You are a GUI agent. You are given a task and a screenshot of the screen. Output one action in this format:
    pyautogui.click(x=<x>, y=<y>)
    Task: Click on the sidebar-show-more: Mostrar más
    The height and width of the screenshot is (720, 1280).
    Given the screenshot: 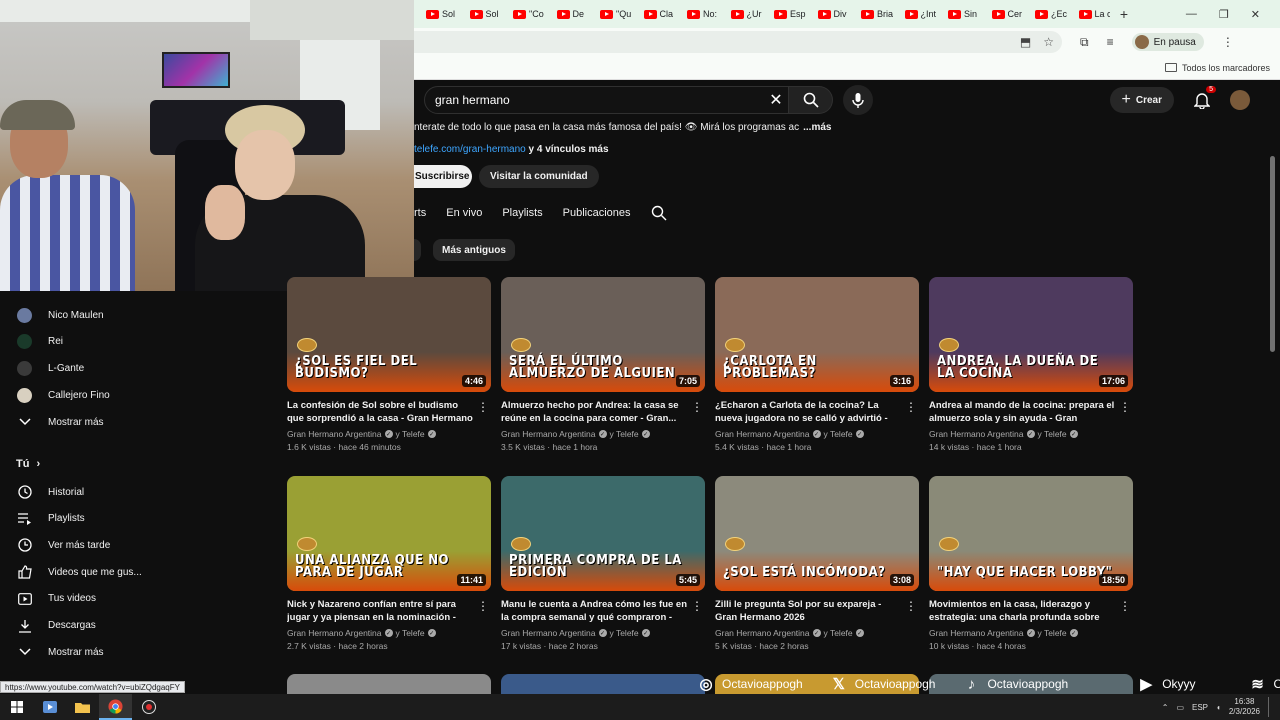 What is the action you would take?
    pyautogui.click(x=100, y=652)
    